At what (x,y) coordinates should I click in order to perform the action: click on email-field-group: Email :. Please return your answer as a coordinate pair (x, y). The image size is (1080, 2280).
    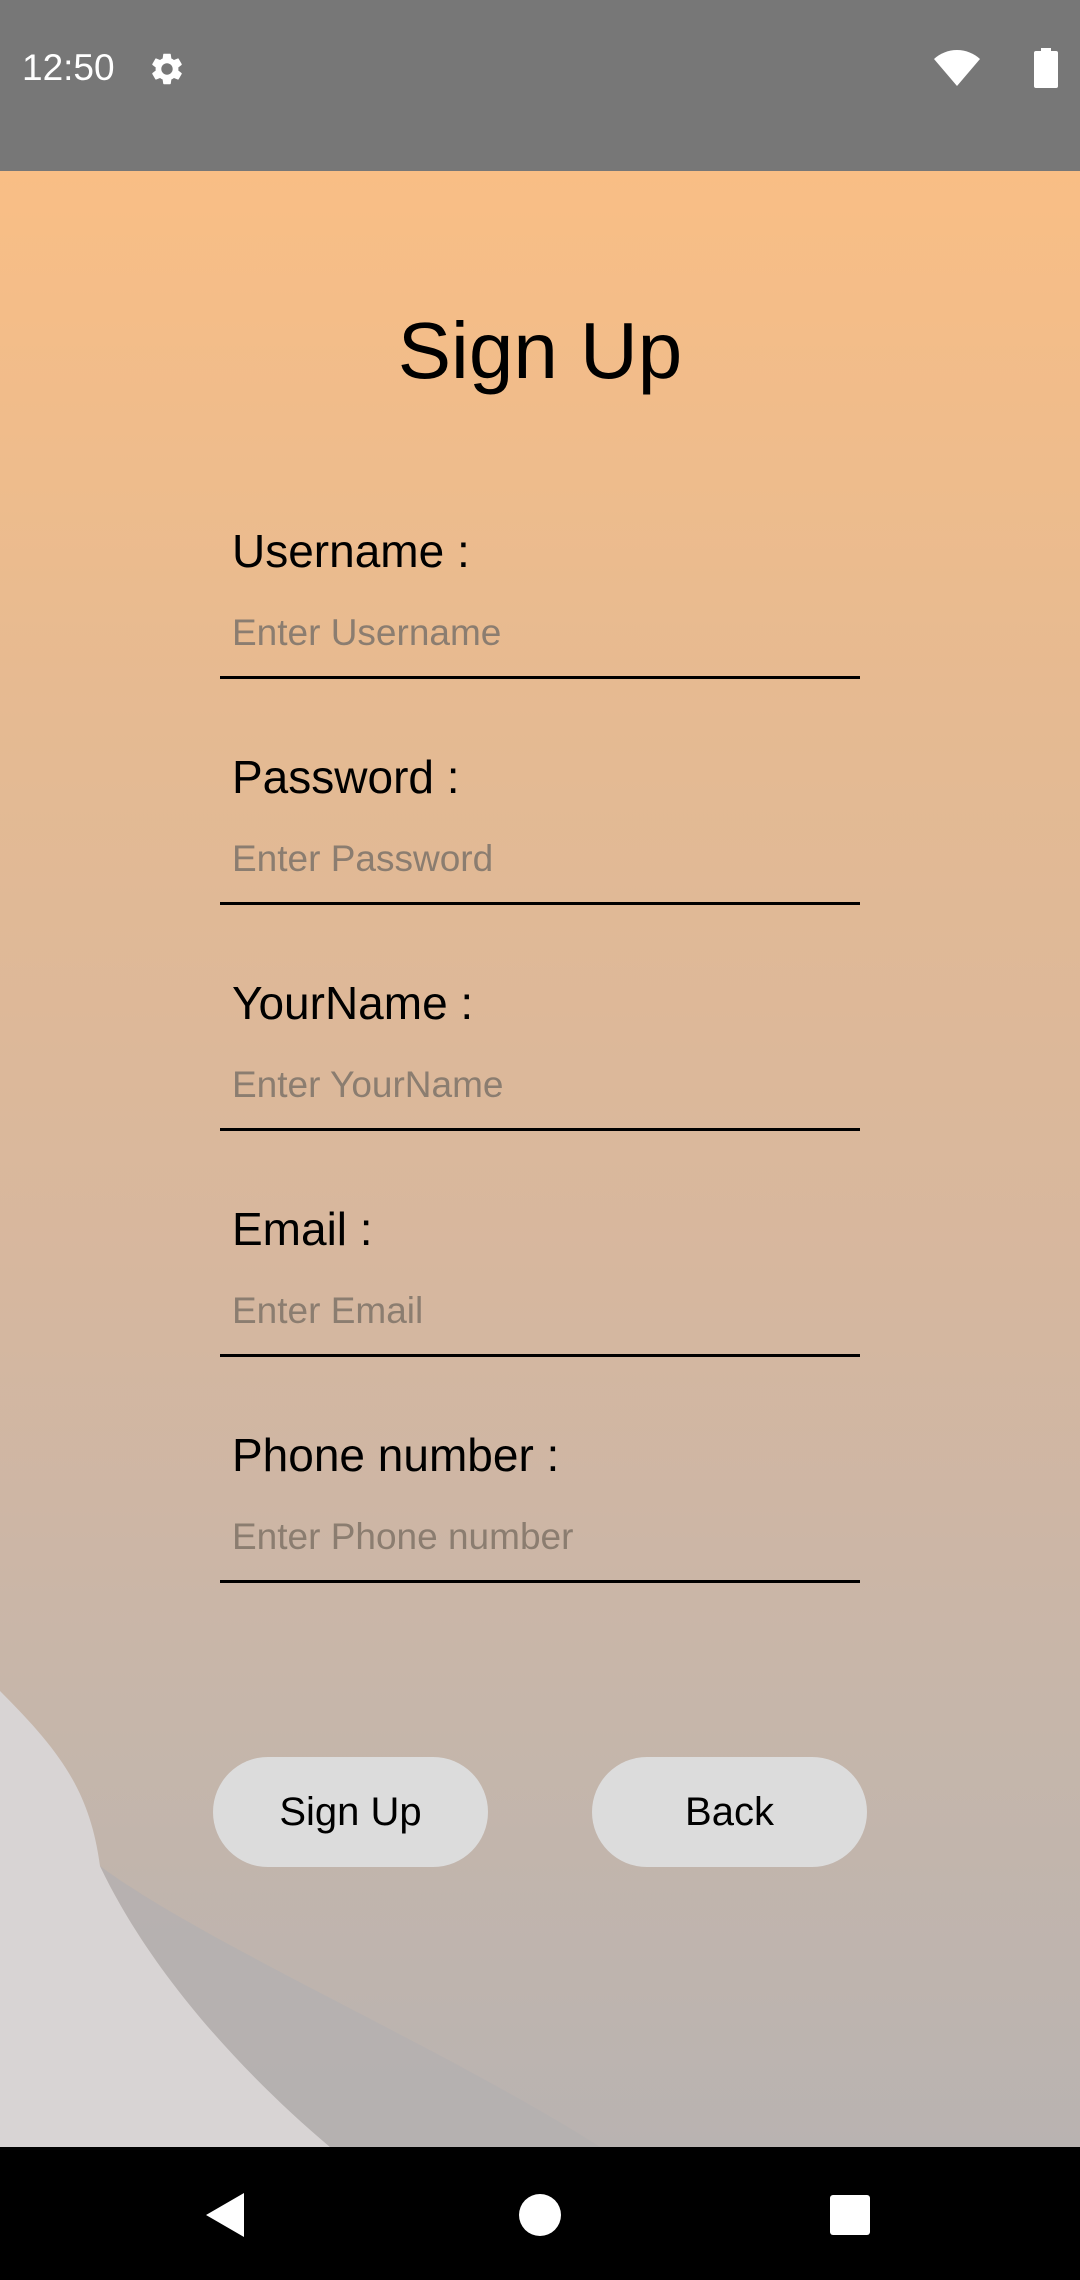
    Looking at the image, I should click on (540, 1301).